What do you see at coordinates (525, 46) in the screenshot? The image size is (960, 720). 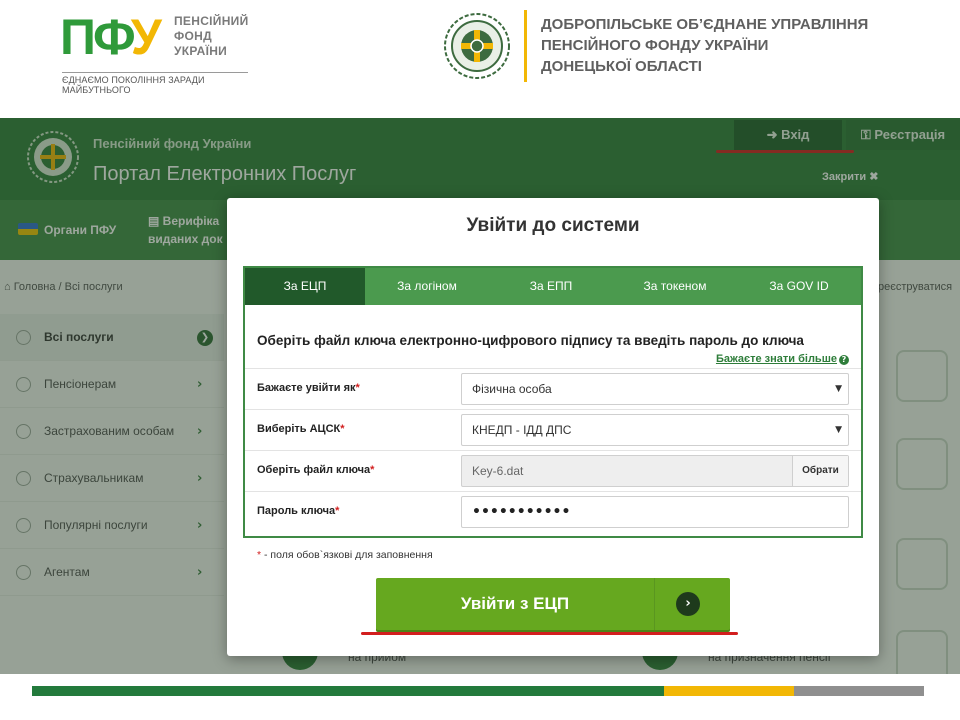 I see `header-divider` at bounding box center [525, 46].